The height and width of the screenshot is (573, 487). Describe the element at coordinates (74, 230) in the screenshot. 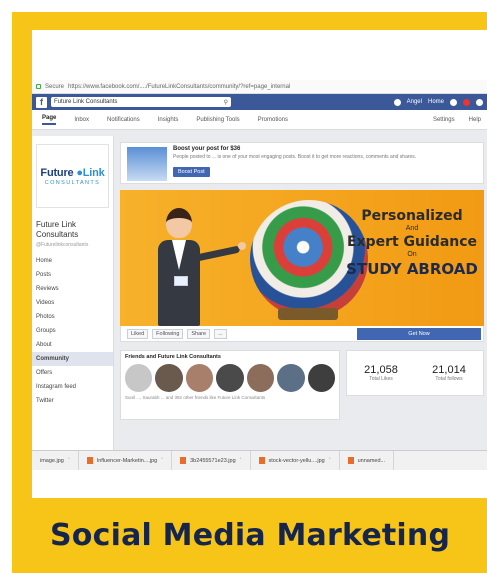

I see `page-name: Future Link Consultants` at that location.